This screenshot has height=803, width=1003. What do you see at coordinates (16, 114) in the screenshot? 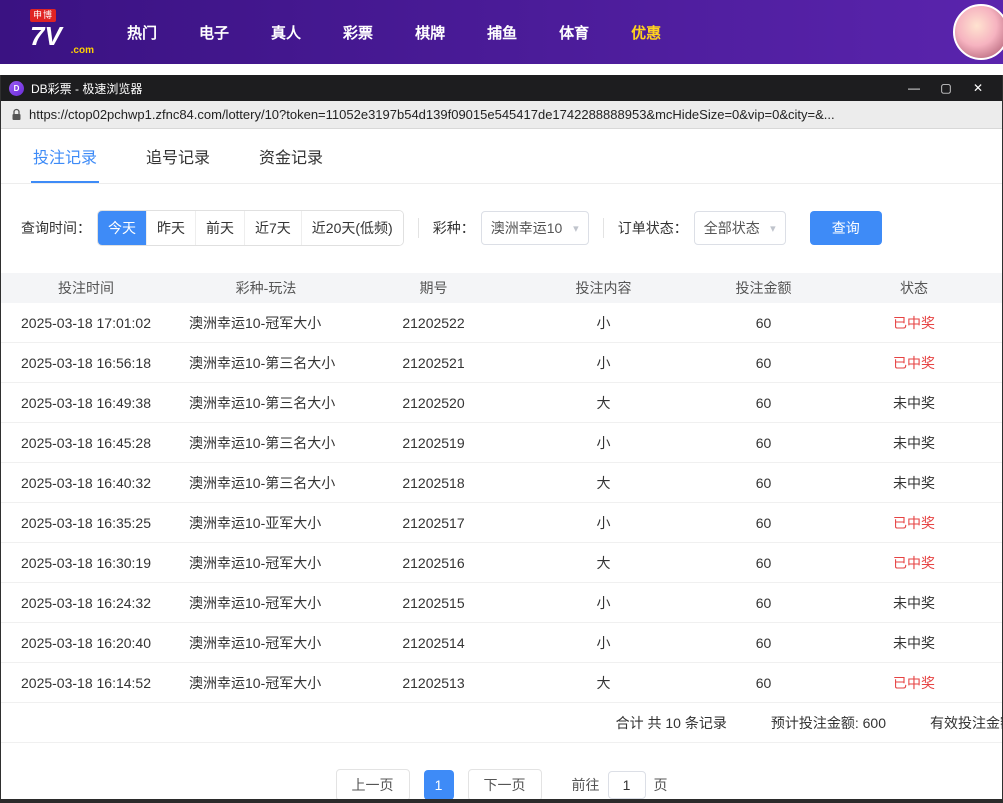
I see `lock-icon` at bounding box center [16, 114].